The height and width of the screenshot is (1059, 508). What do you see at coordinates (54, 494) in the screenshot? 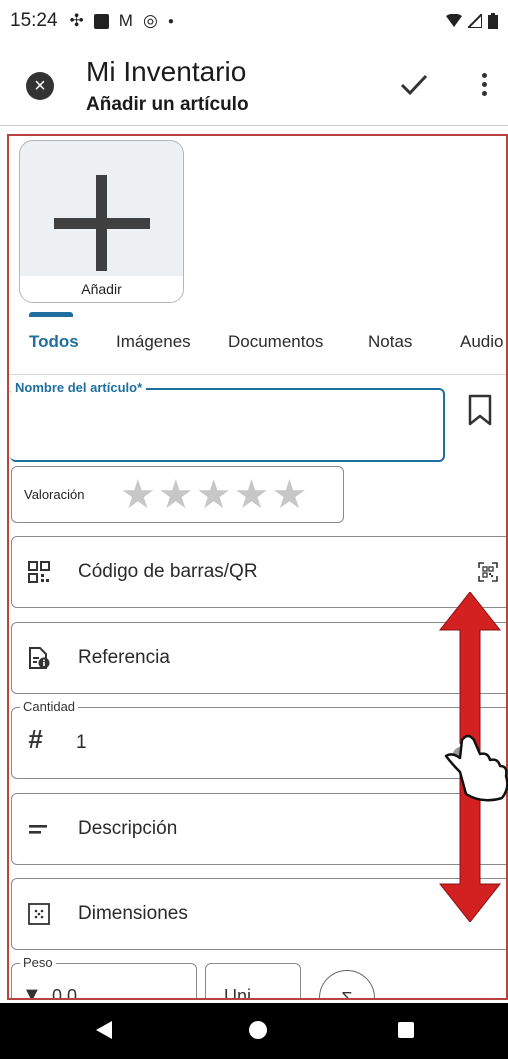
I see `rating-label: Valoración` at bounding box center [54, 494].